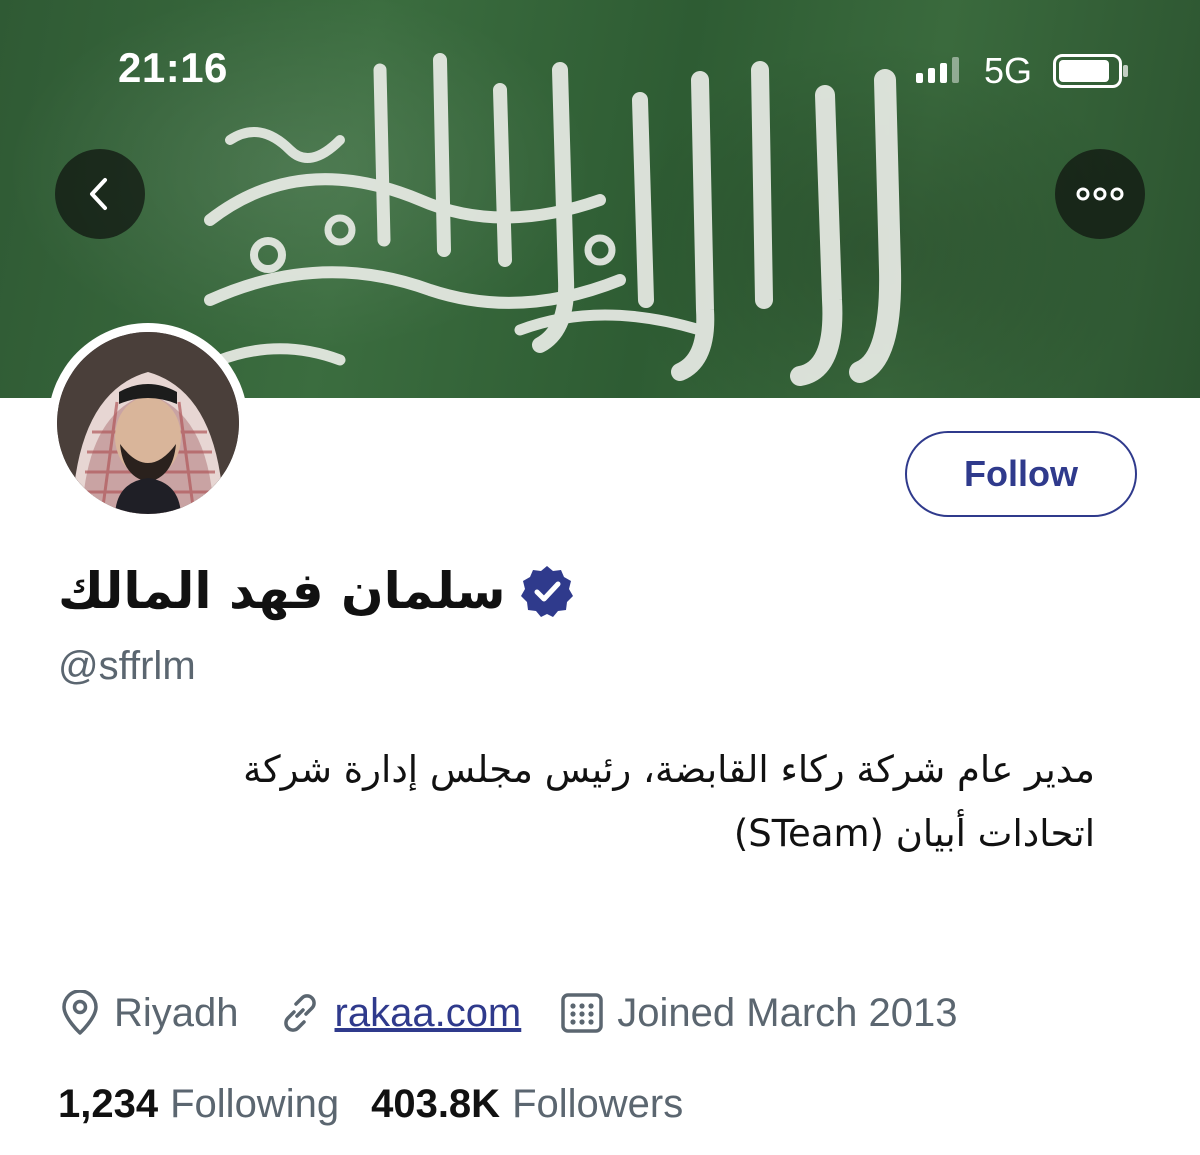  I want to click on location-text: Riyadh, so click(176, 1012).